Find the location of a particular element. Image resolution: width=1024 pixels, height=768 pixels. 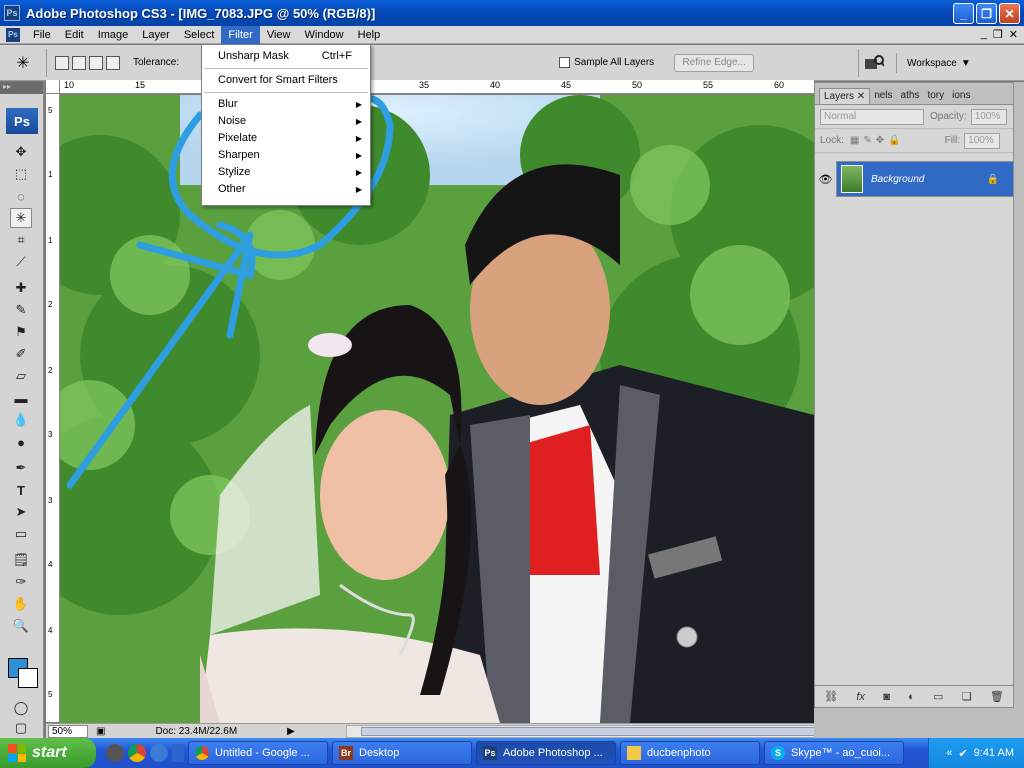

menu-item-stylize: Stylize ▶ is located at coordinates (286, 172).